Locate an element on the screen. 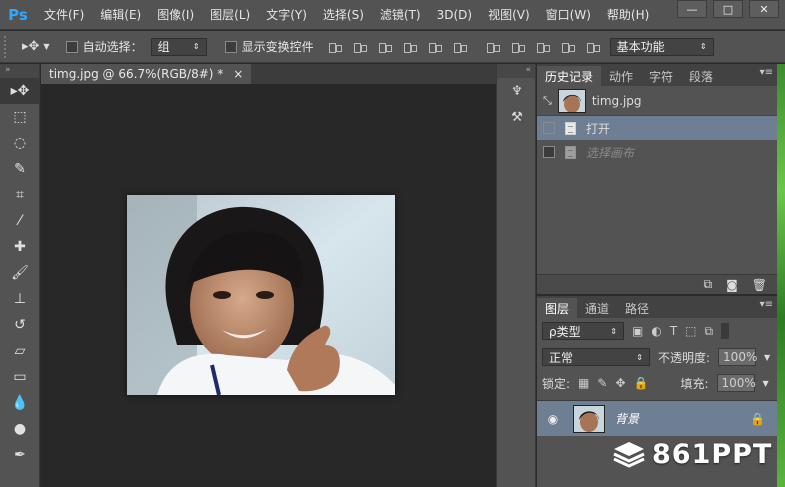 This screenshot has height=487, width=785. collapse-icon: » is located at coordinates (19, 71).